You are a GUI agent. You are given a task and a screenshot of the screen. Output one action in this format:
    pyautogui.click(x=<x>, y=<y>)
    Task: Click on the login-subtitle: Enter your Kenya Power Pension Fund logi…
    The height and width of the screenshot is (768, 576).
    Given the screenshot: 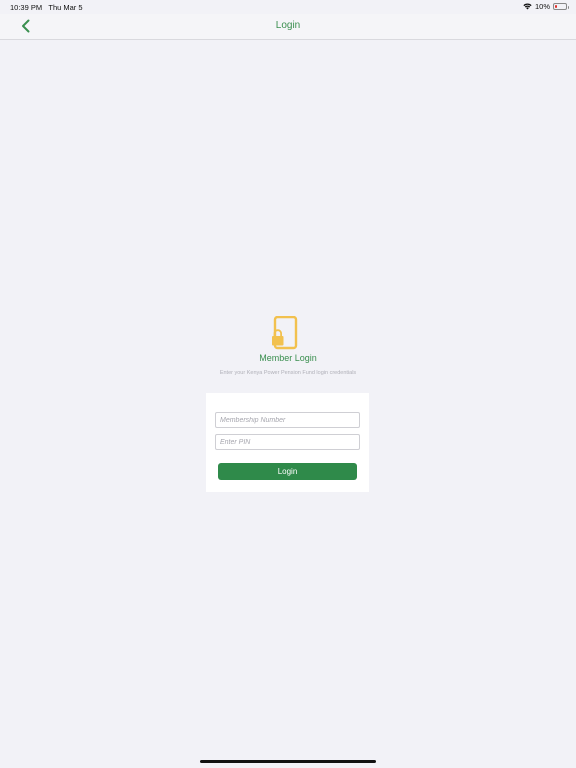 What is the action you would take?
    pyautogui.click(x=288, y=373)
    